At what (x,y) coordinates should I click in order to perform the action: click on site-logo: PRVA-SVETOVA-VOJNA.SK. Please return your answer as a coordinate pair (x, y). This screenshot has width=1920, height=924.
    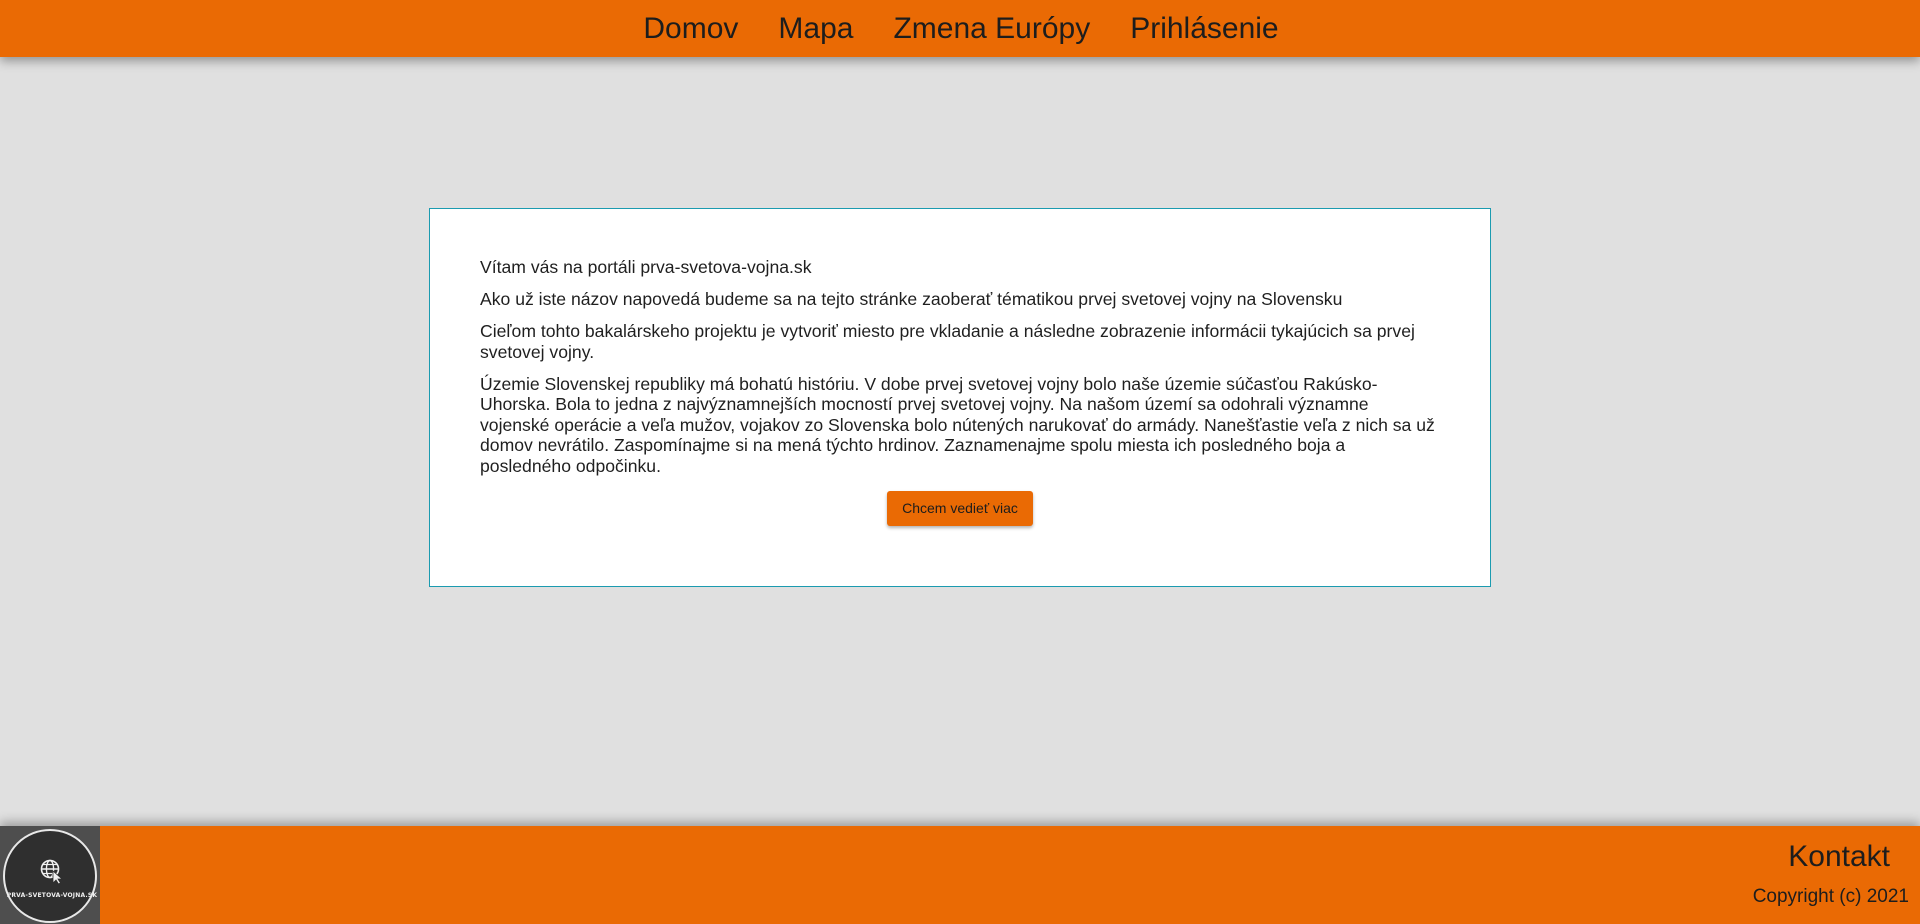
    Looking at the image, I should click on (50, 875).